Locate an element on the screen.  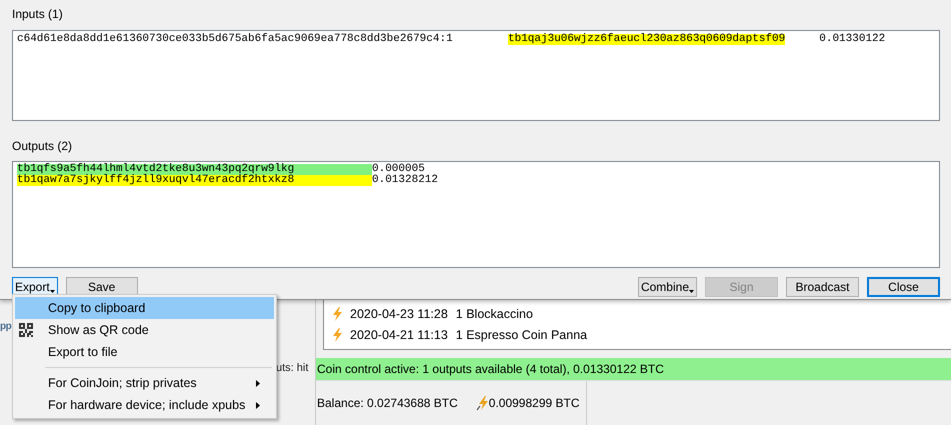
section-heading: pp is located at coordinates (6, 326).